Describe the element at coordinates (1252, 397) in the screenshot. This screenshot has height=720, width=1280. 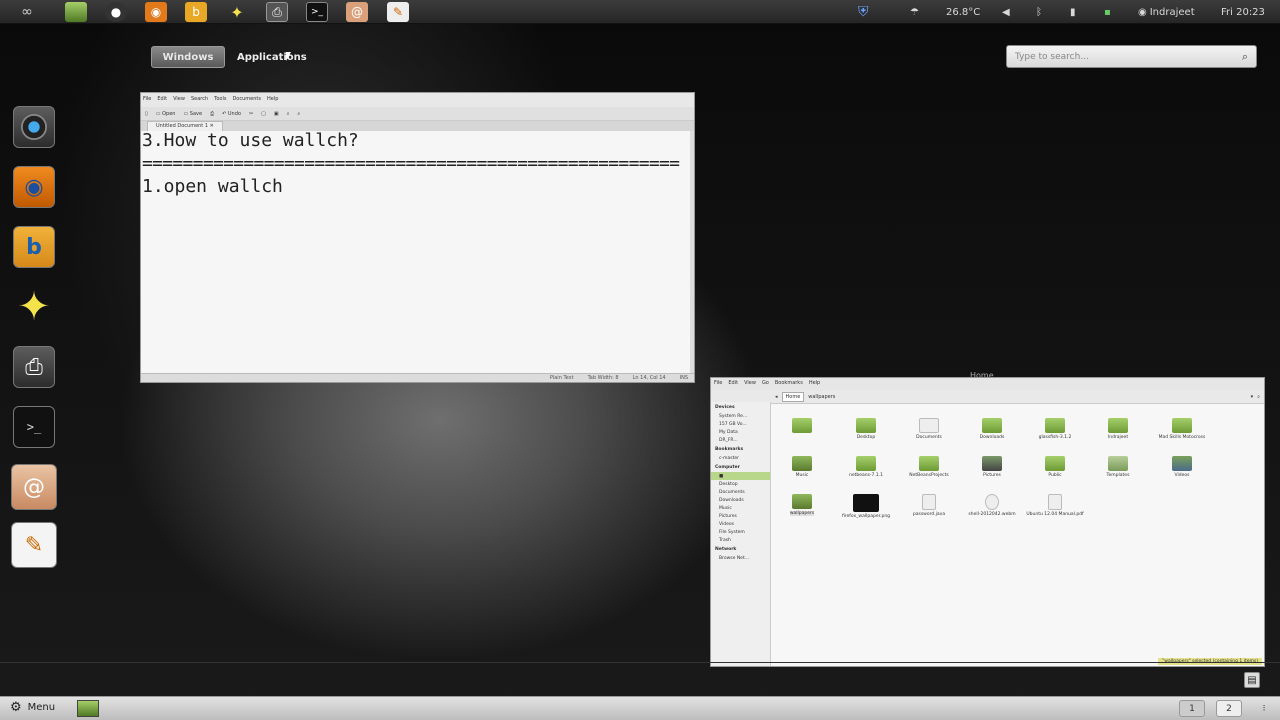
I see `view-dropdown-icon: ▾` at that location.